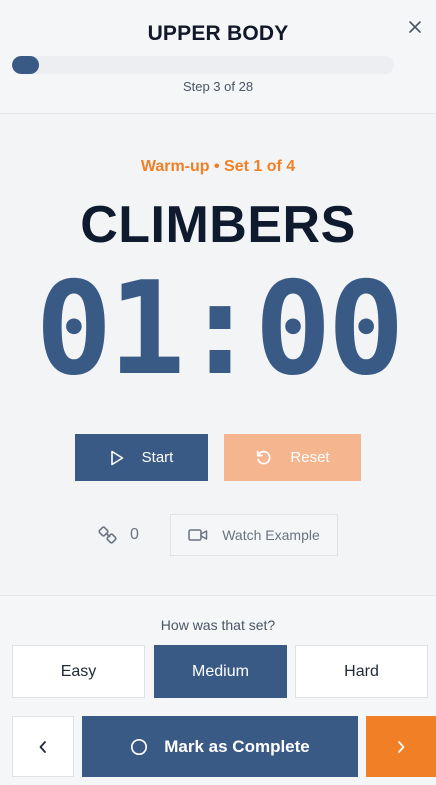 The image size is (436, 785). I want to click on step-counter: Step 3 of 28, so click(218, 86).